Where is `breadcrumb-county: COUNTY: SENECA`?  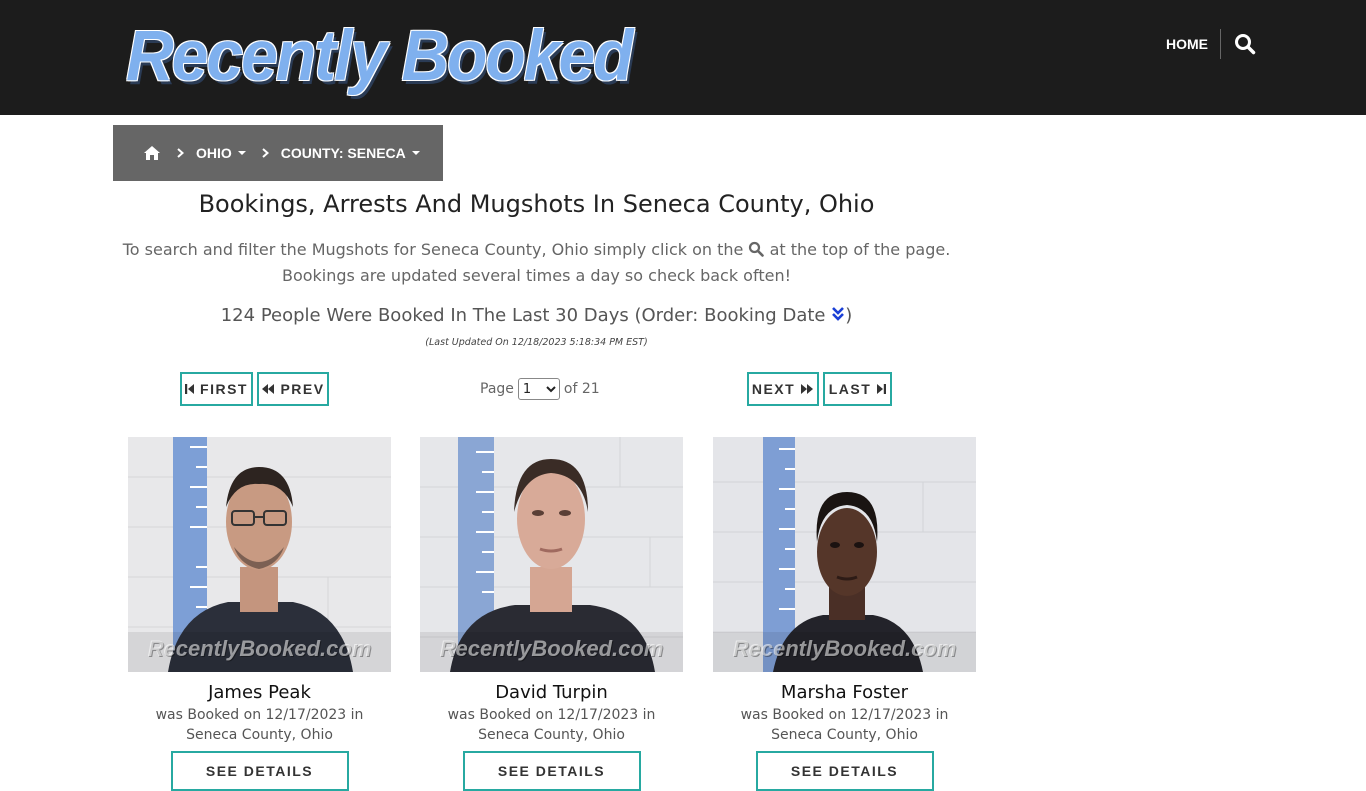 breadcrumb-county: COUNTY: SENECA is located at coordinates (350, 153).